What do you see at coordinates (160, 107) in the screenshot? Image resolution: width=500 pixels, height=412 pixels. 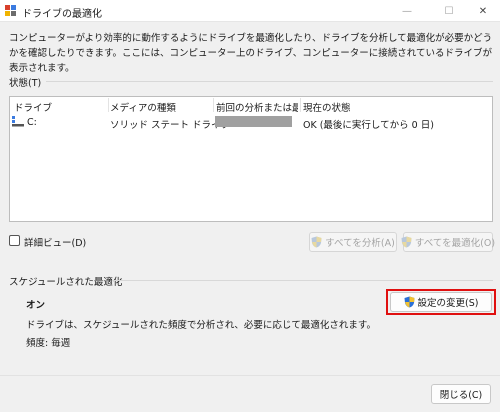 I see `column-header-media-type: メディアの種類` at bounding box center [160, 107].